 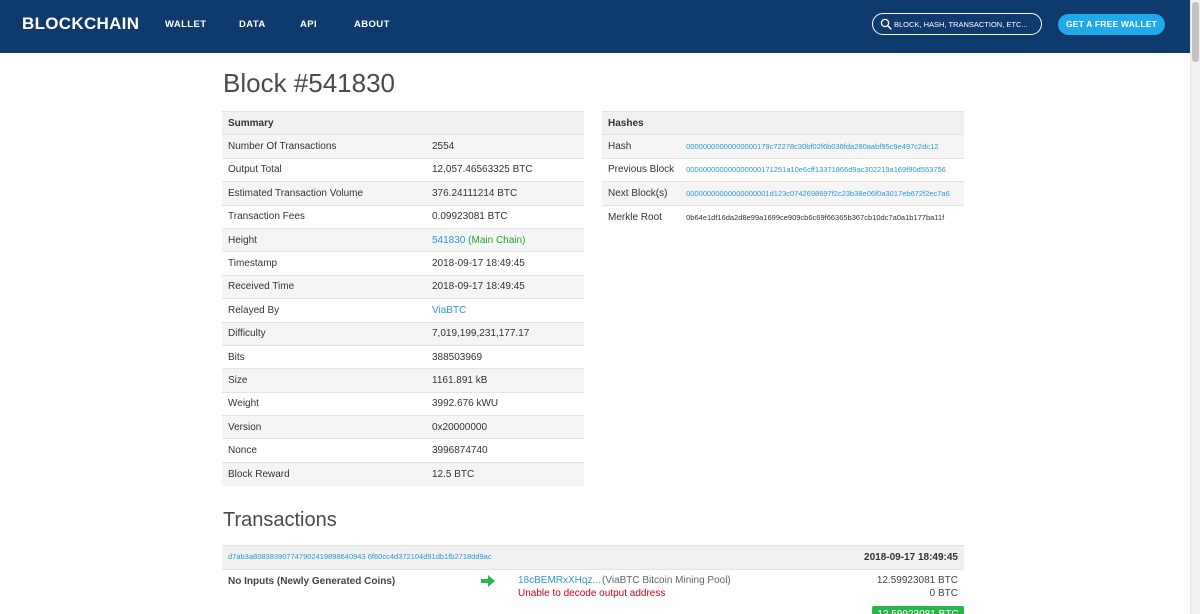 What do you see at coordinates (944, 593) in the screenshot?
I see `output-amount-2: 0 BTC` at bounding box center [944, 593].